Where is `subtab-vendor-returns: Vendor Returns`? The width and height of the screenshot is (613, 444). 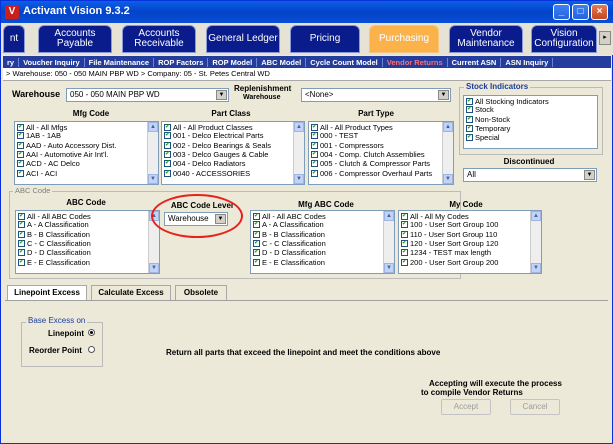 subtab-vendor-returns: Vendor Returns is located at coordinates (415, 62).